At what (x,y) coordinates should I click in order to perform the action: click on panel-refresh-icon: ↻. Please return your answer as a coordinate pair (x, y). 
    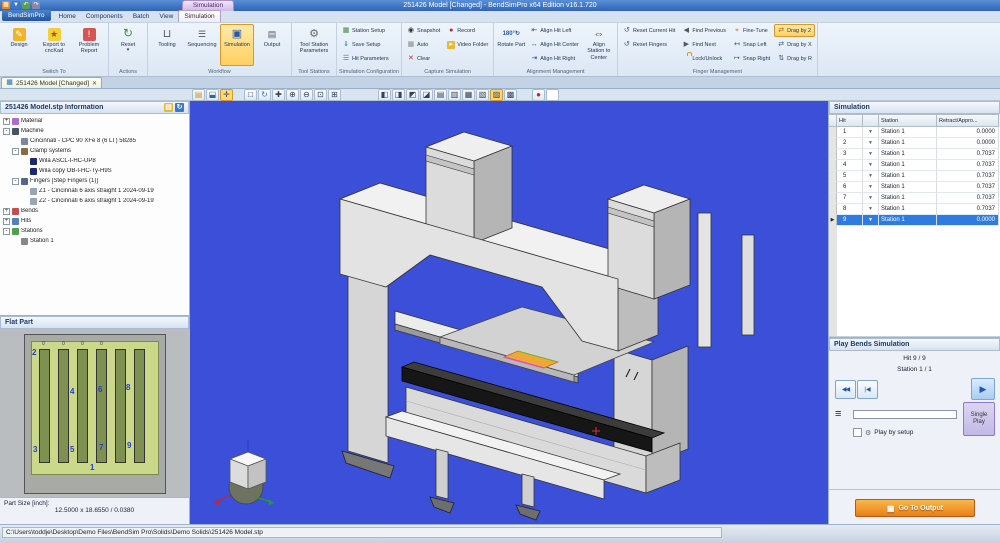
    Looking at the image, I should click on (179, 107).